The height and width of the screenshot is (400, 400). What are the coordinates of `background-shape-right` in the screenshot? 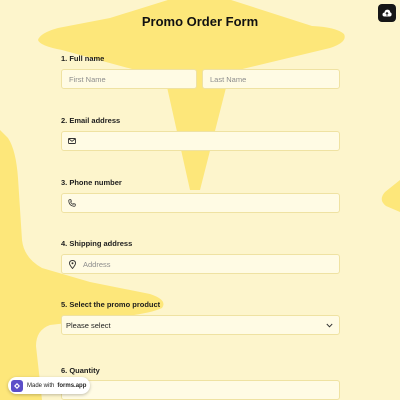 It's located at (390, 196).